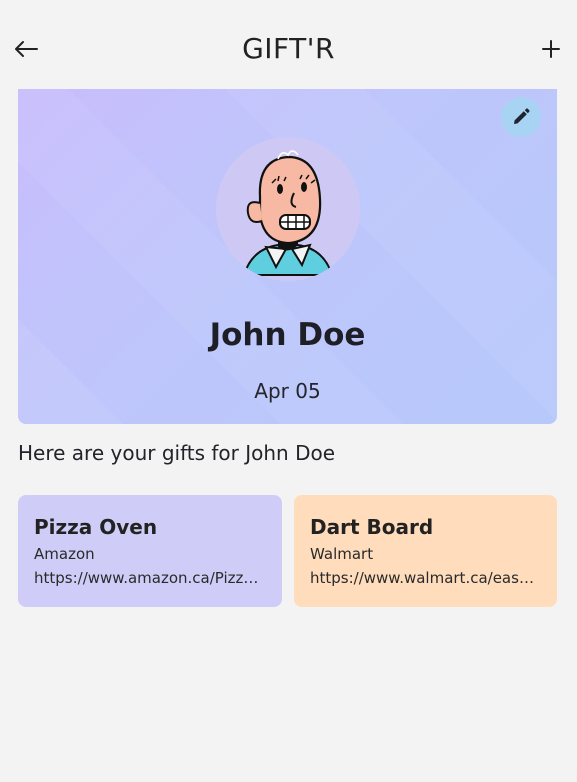 The width and height of the screenshot is (577, 782). What do you see at coordinates (177, 453) in the screenshot?
I see `gifts-heading: Here are your gifts for John Doe` at bounding box center [177, 453].